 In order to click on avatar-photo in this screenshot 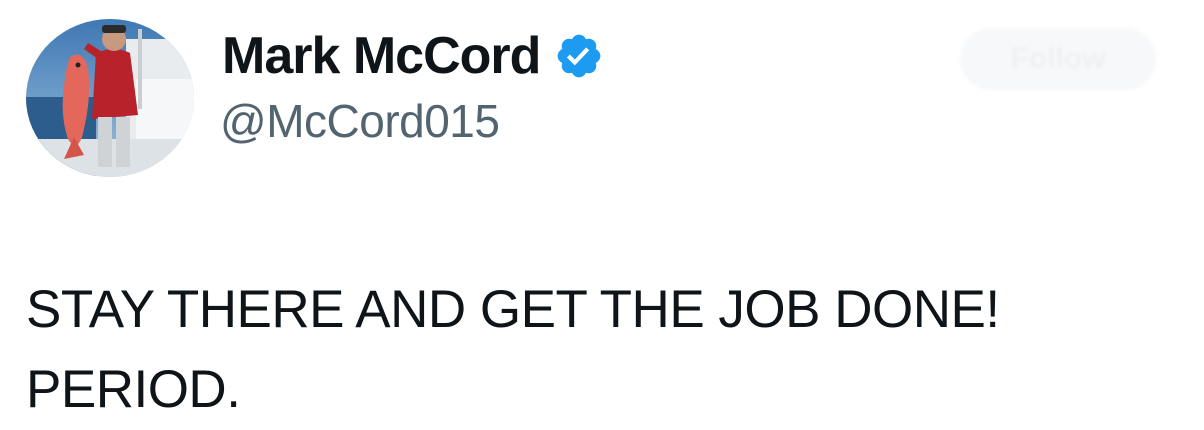, I will do `click(110, 98)`.